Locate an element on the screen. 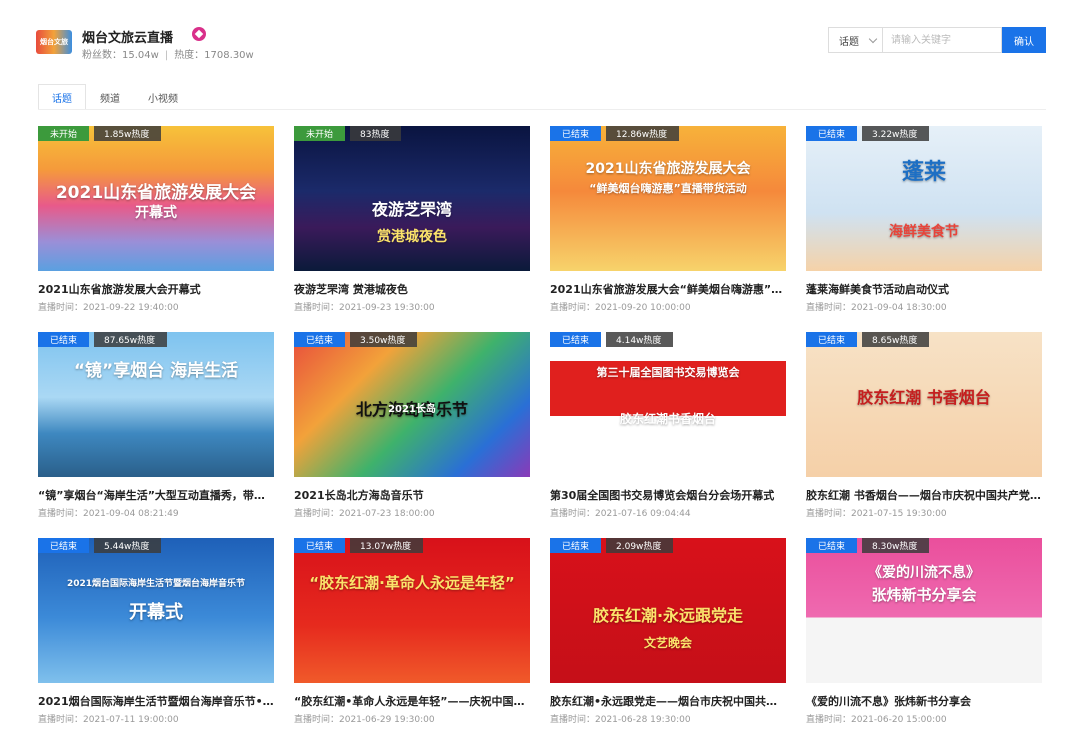 The width and height of the screenshot is (1080, 742). verified-icon is located at coordinates (199, 34).